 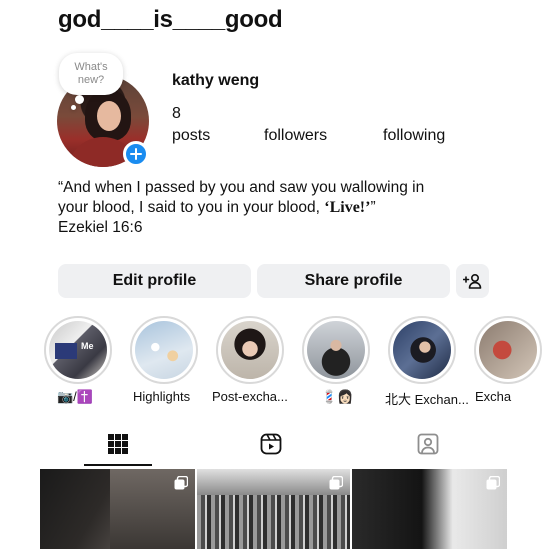 I want to click on highlight-cover: Me, so click(x=78, y=350).